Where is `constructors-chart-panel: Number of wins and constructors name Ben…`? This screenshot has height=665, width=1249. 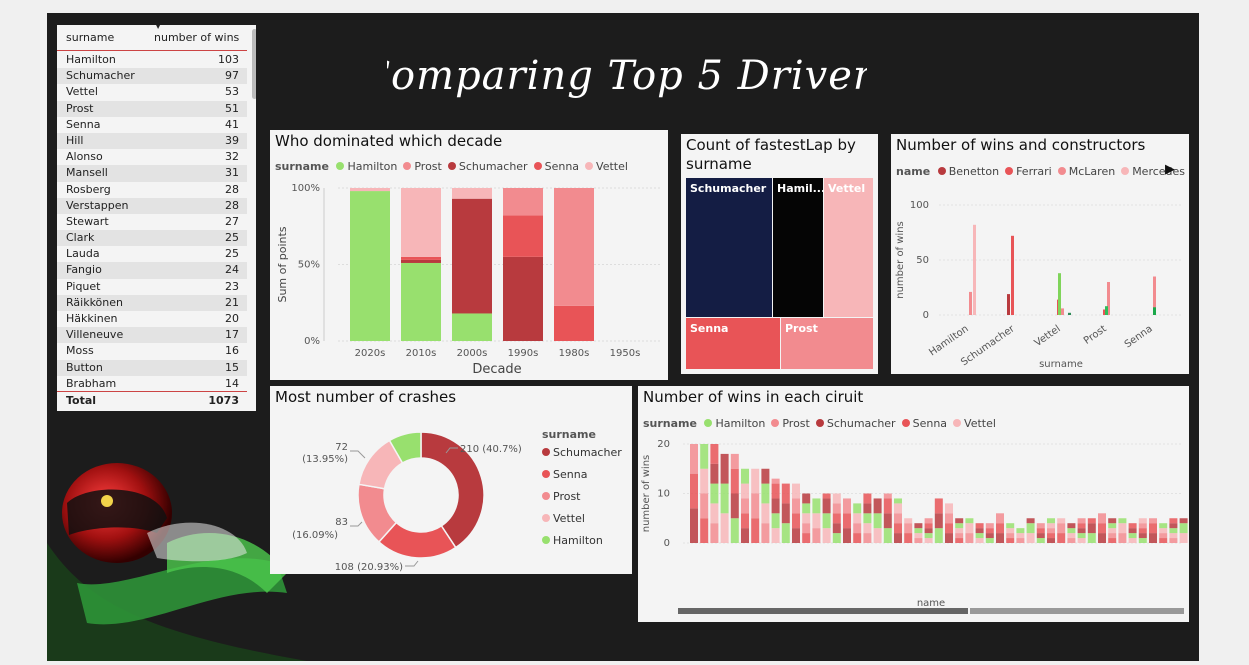 constructors-chart-panel: Number of wins and constructors name Ben… is located at coordinates (1040, 254).